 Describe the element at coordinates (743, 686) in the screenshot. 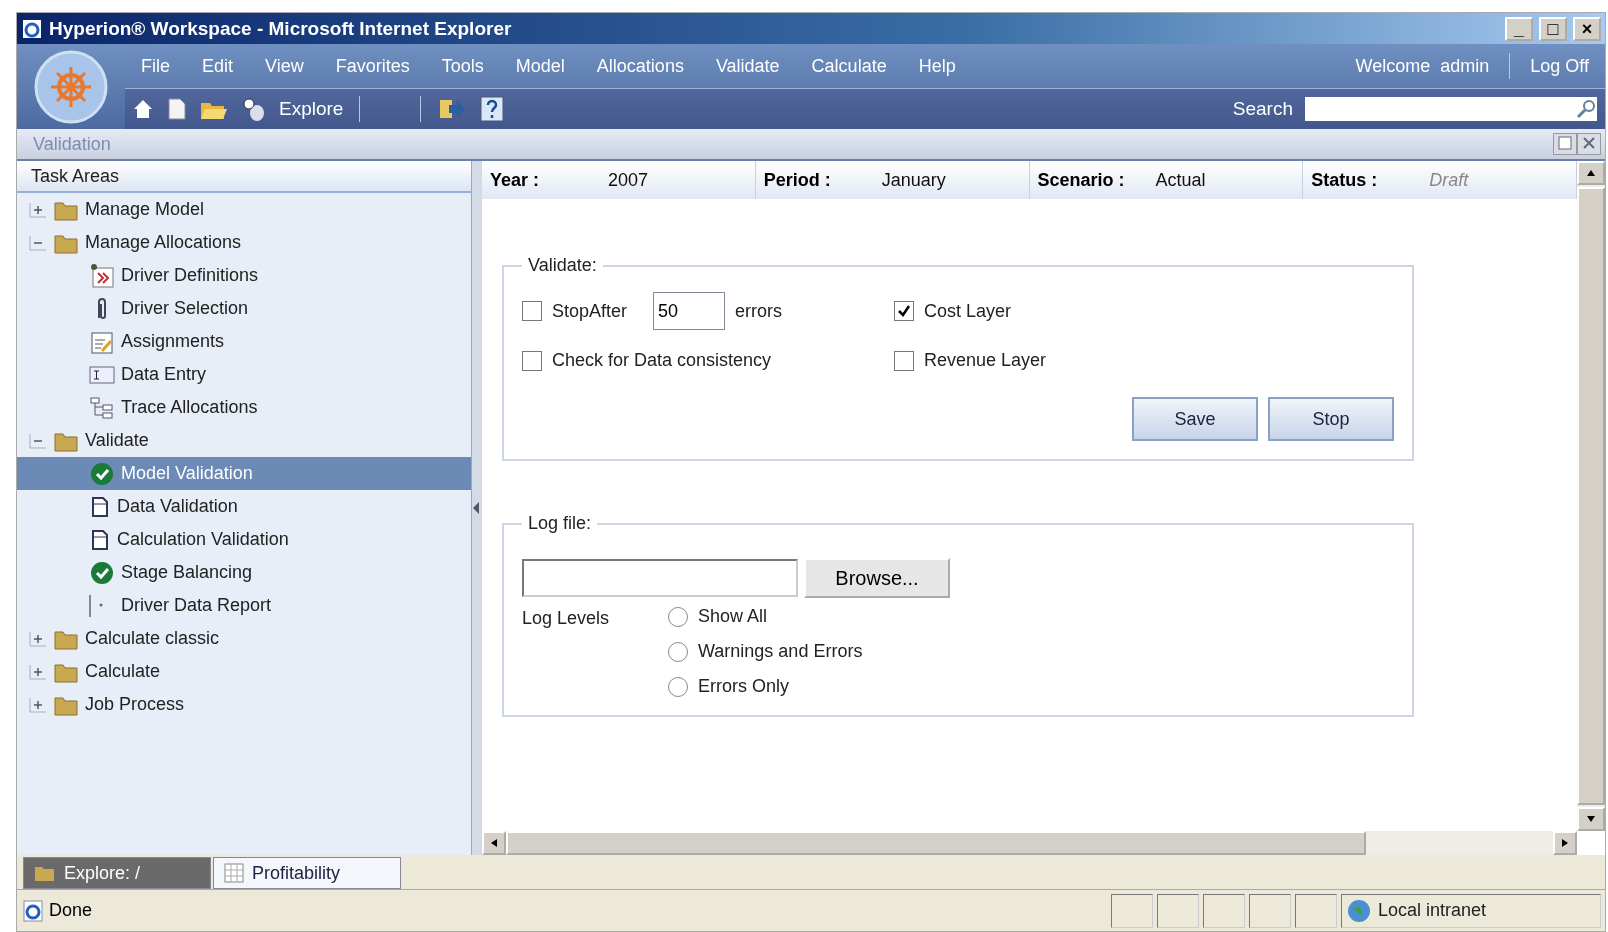

I see `radio-label: Errors Only` at that location.